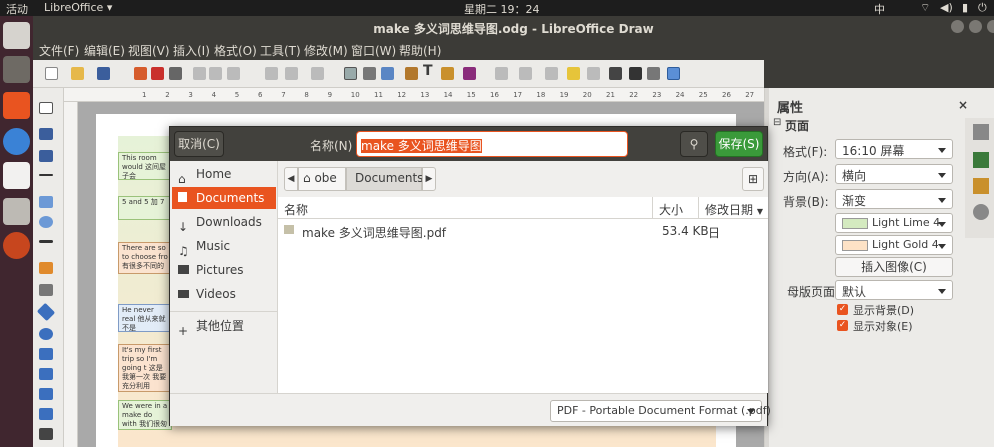  What do you see at coordinates (981, 212) in the screenshot?
I see `navigator-tab-icon` at bounding box center [981, 212].